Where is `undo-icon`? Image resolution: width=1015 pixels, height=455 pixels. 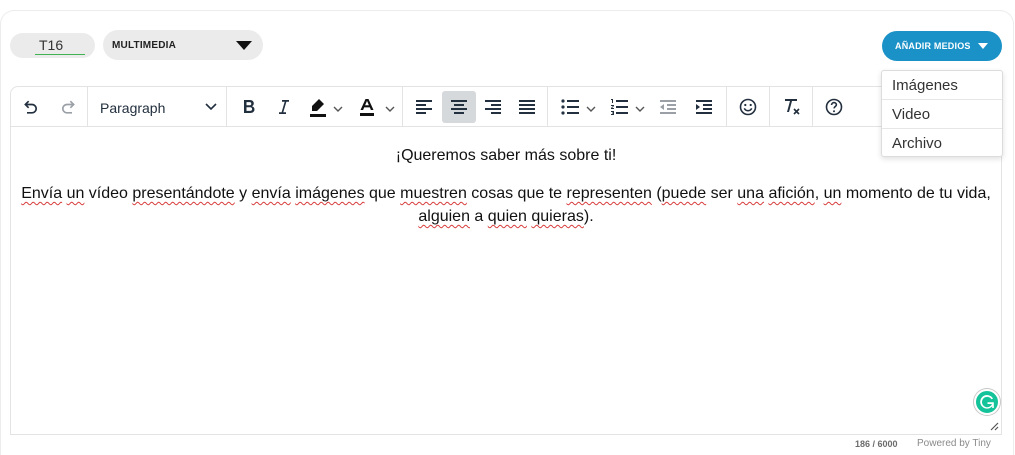 undo-icon is located at coordinates (30, 107).